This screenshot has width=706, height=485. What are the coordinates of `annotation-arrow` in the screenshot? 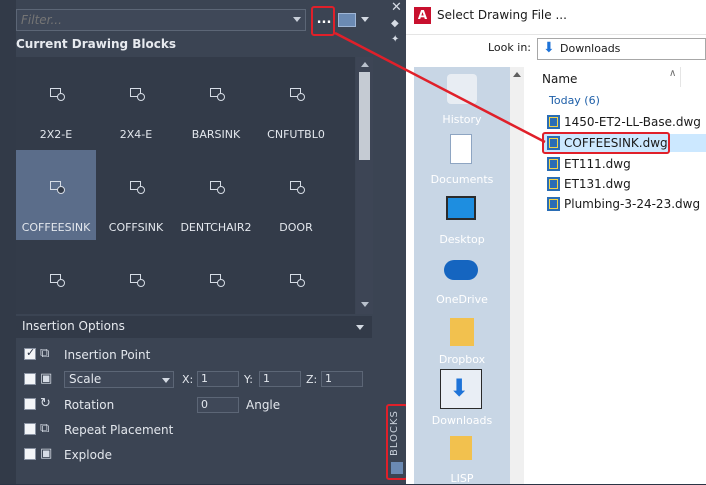 It's located at (440, 87).